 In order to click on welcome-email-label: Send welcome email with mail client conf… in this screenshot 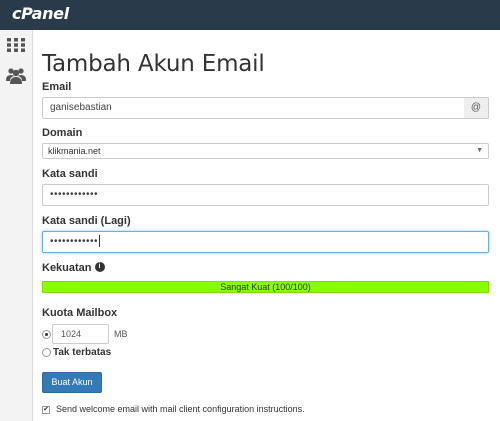, I will do `click(180, 409)`.